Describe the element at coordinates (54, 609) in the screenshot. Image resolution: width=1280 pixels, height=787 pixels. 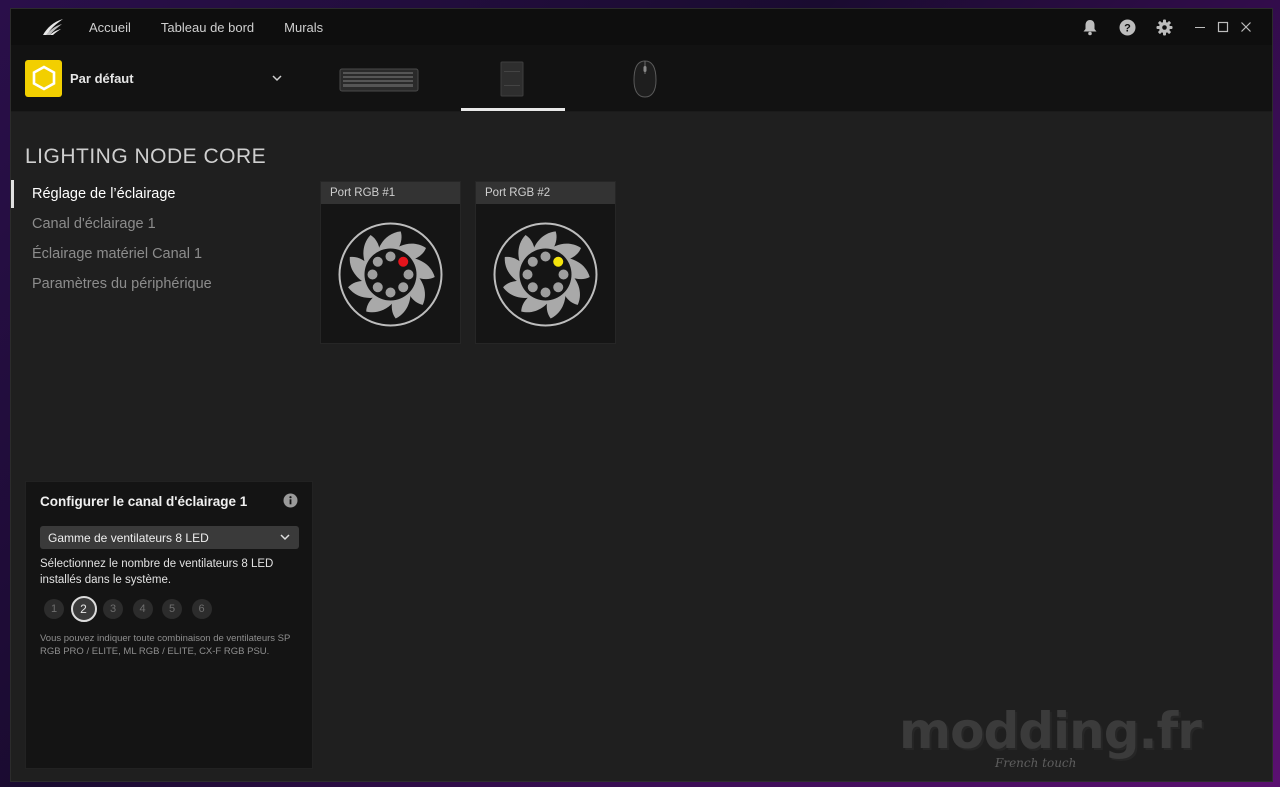
I see `fan-count-option: 1` at that location.